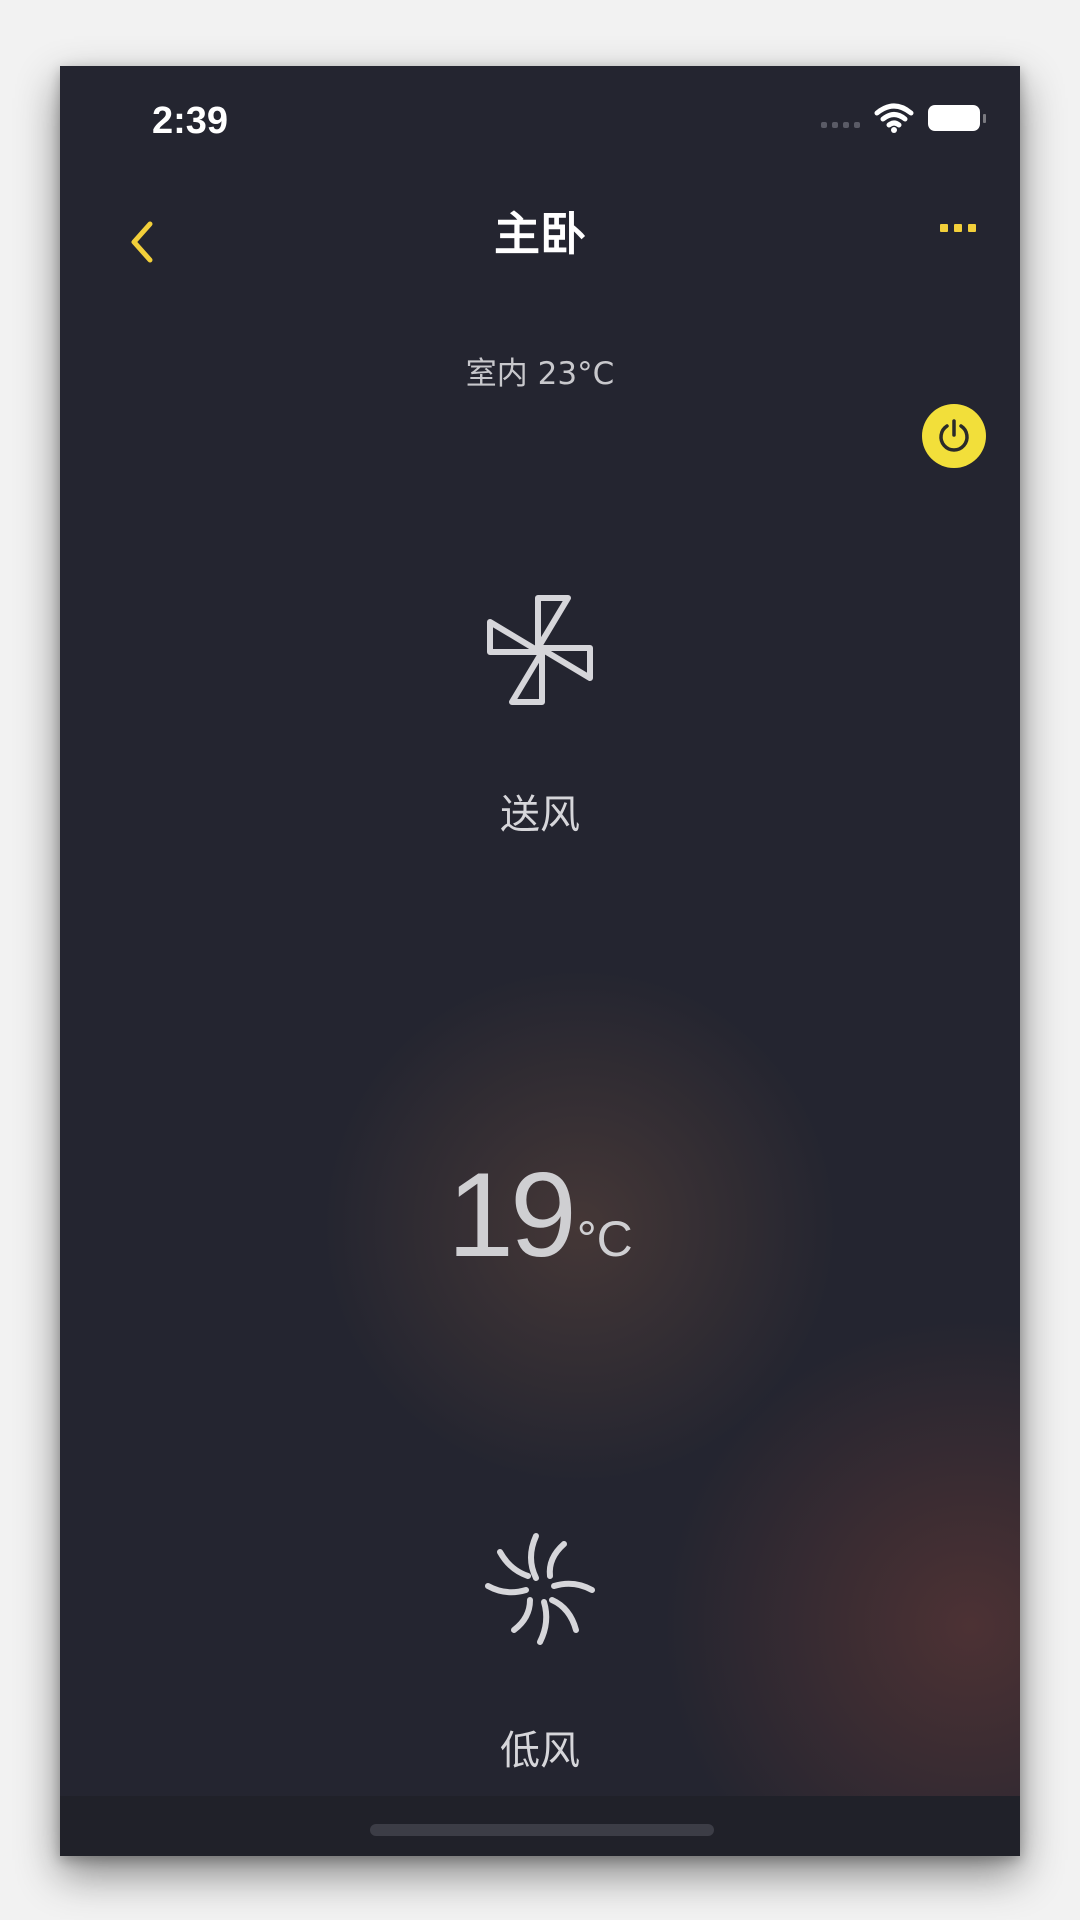 Image resolution: width=1080 pixels, height=1920 pixels. Describe the element at coordinates (840, 118) in the screenshot. I see `cellular-signal-icon` at that location.